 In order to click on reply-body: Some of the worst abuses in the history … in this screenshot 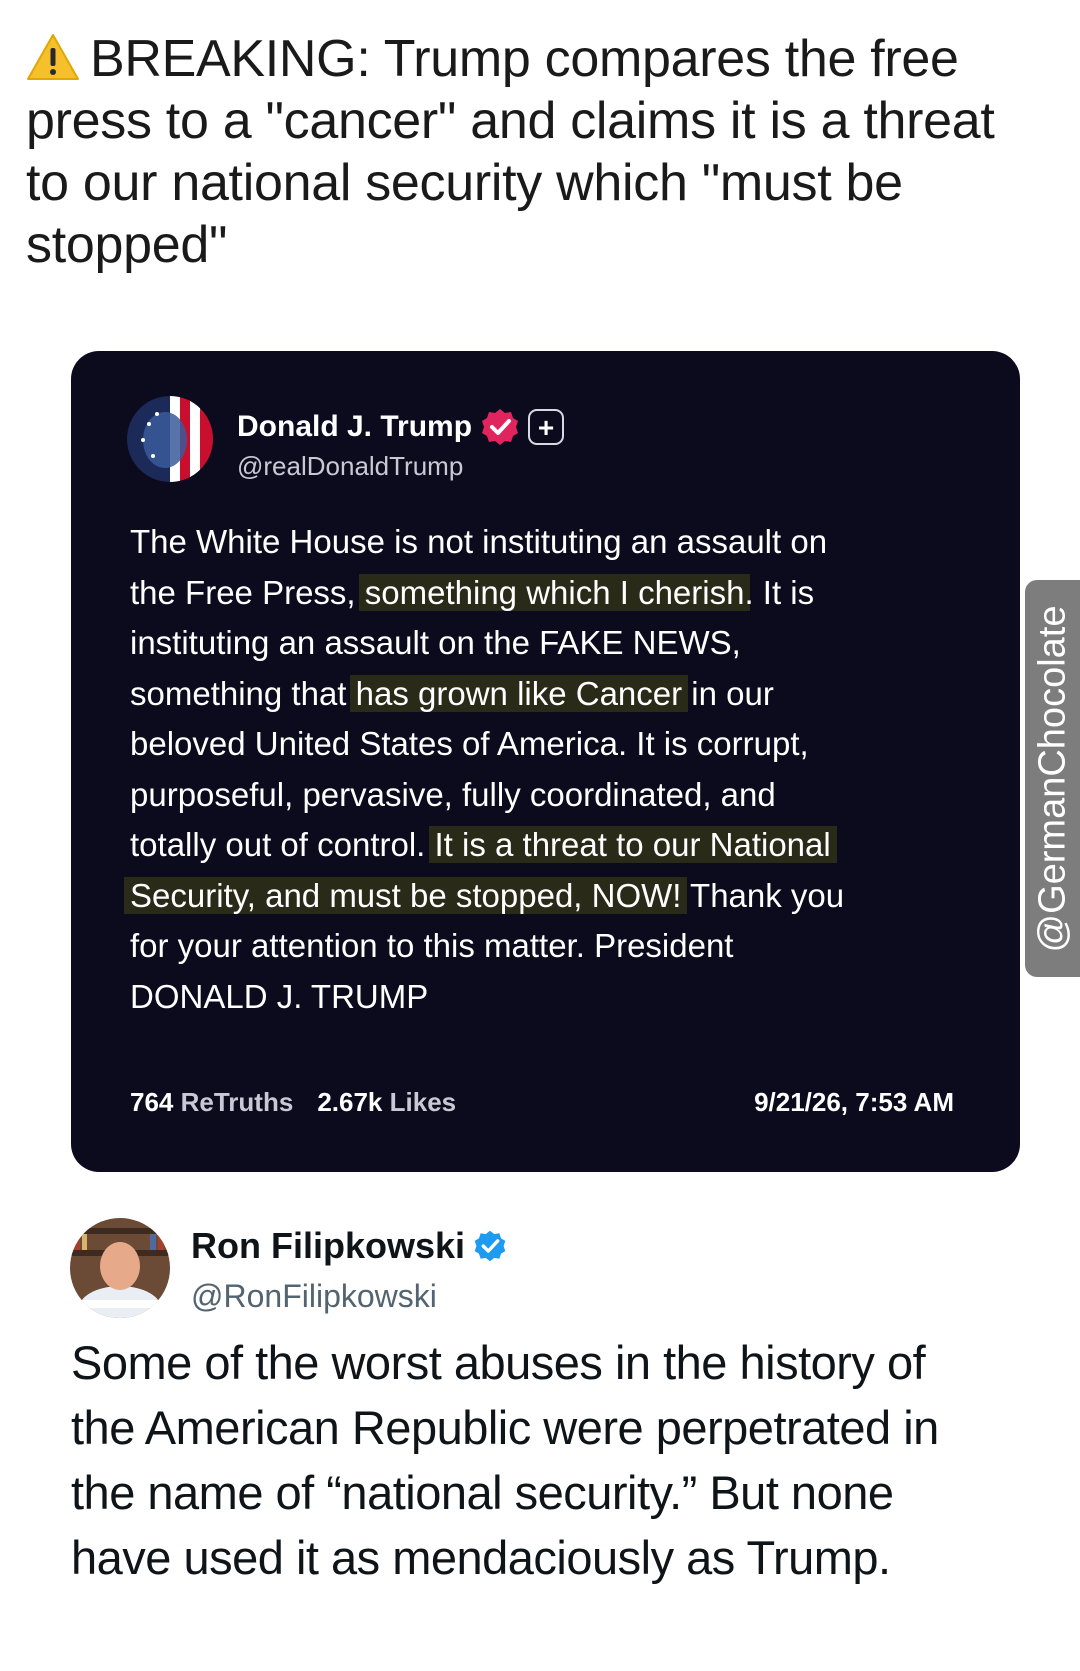, I will do `click(551, 1460)`.